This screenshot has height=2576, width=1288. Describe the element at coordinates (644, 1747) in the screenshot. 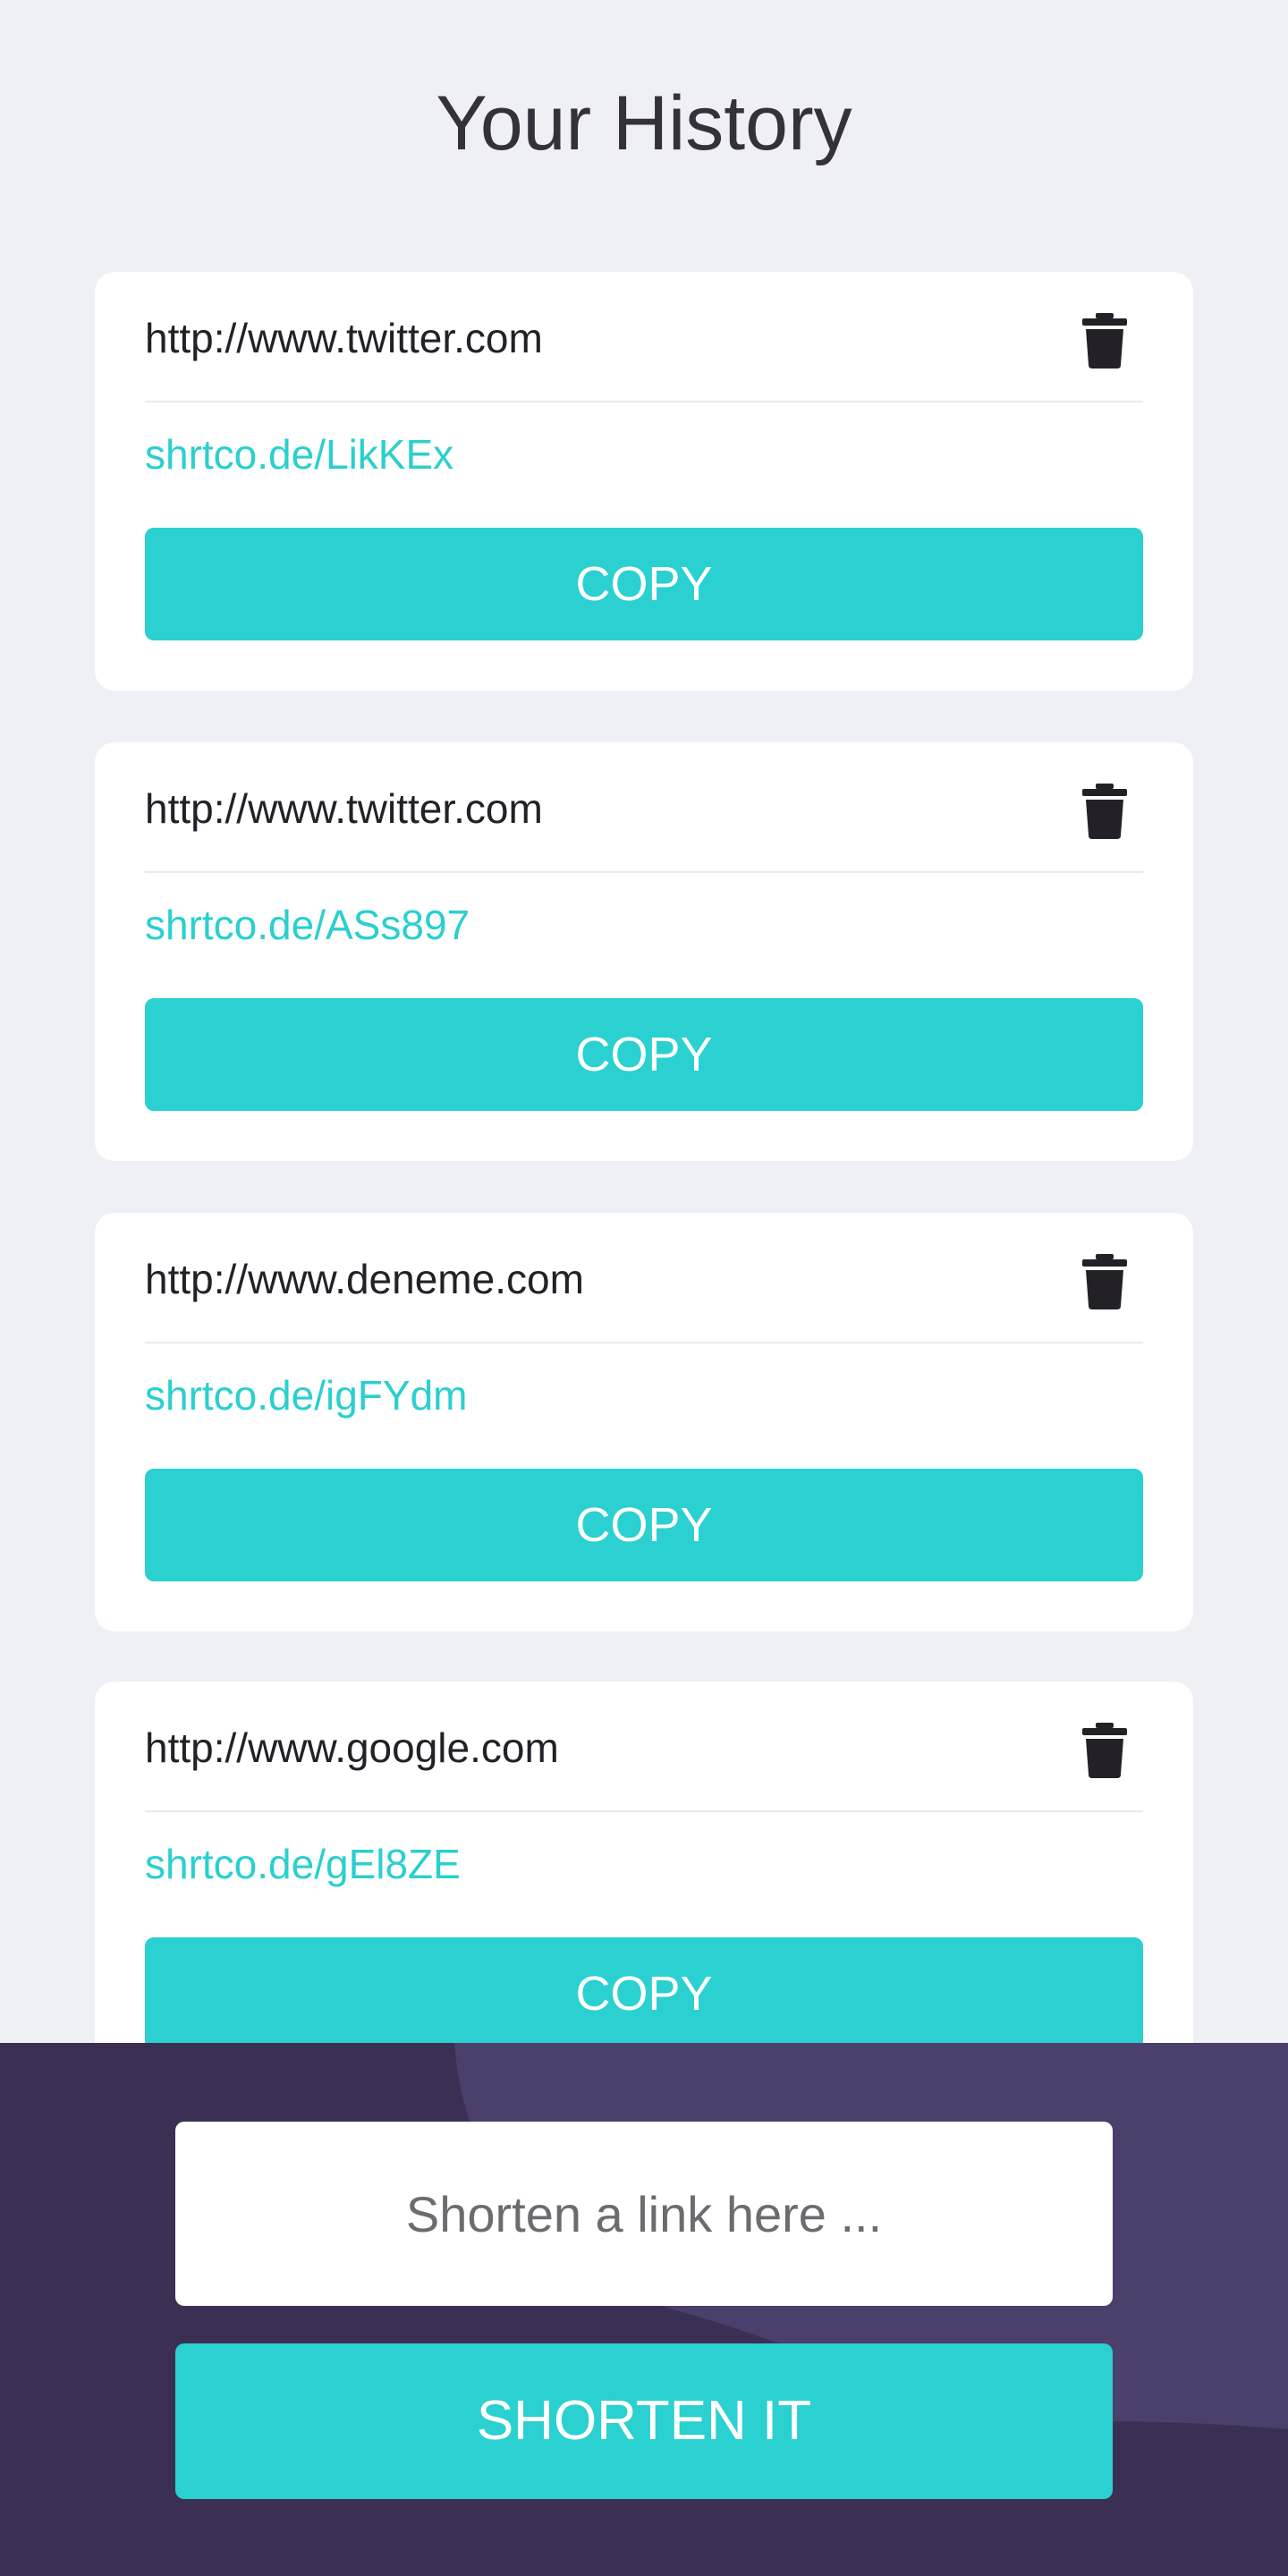

I see `history-card-header: http://www.google.com` at that location.